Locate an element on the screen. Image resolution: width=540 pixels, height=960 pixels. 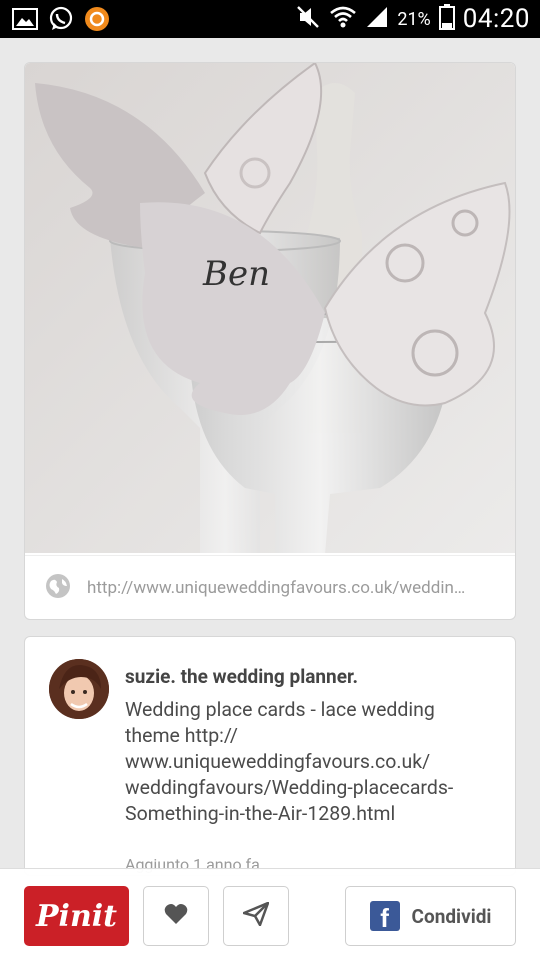
like-button is located at coordinates (176, 916).